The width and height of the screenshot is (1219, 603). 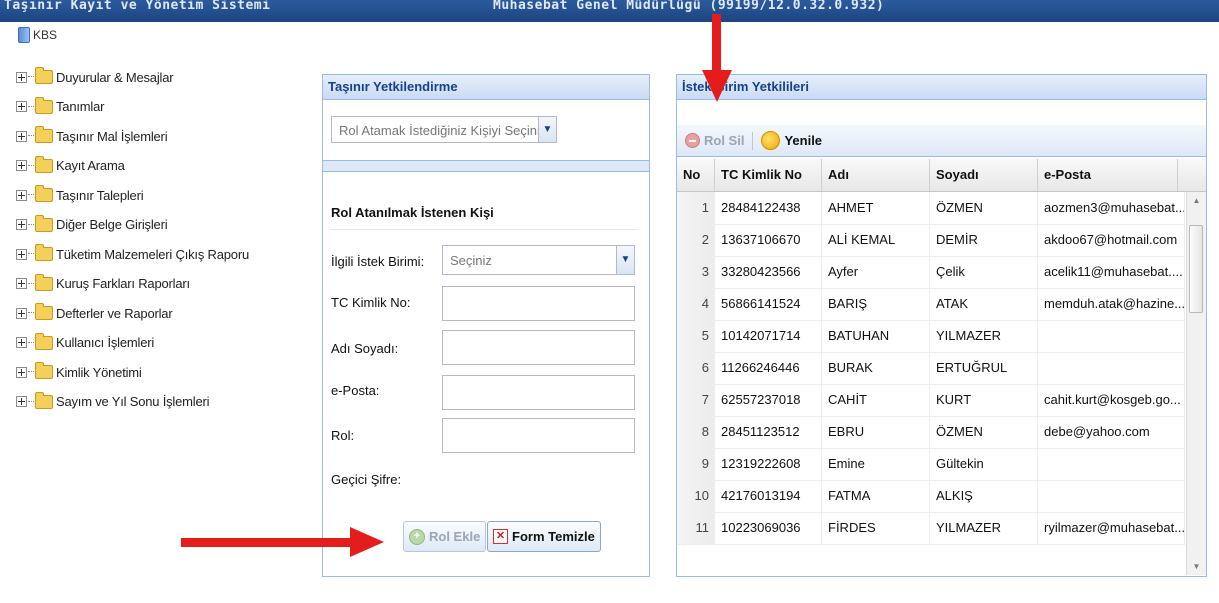 What do you see at coordinates (365, 348) in the screenshot?
I see `adsoyad-label: Adı Soyadı:` at bounding box center [365, 348].